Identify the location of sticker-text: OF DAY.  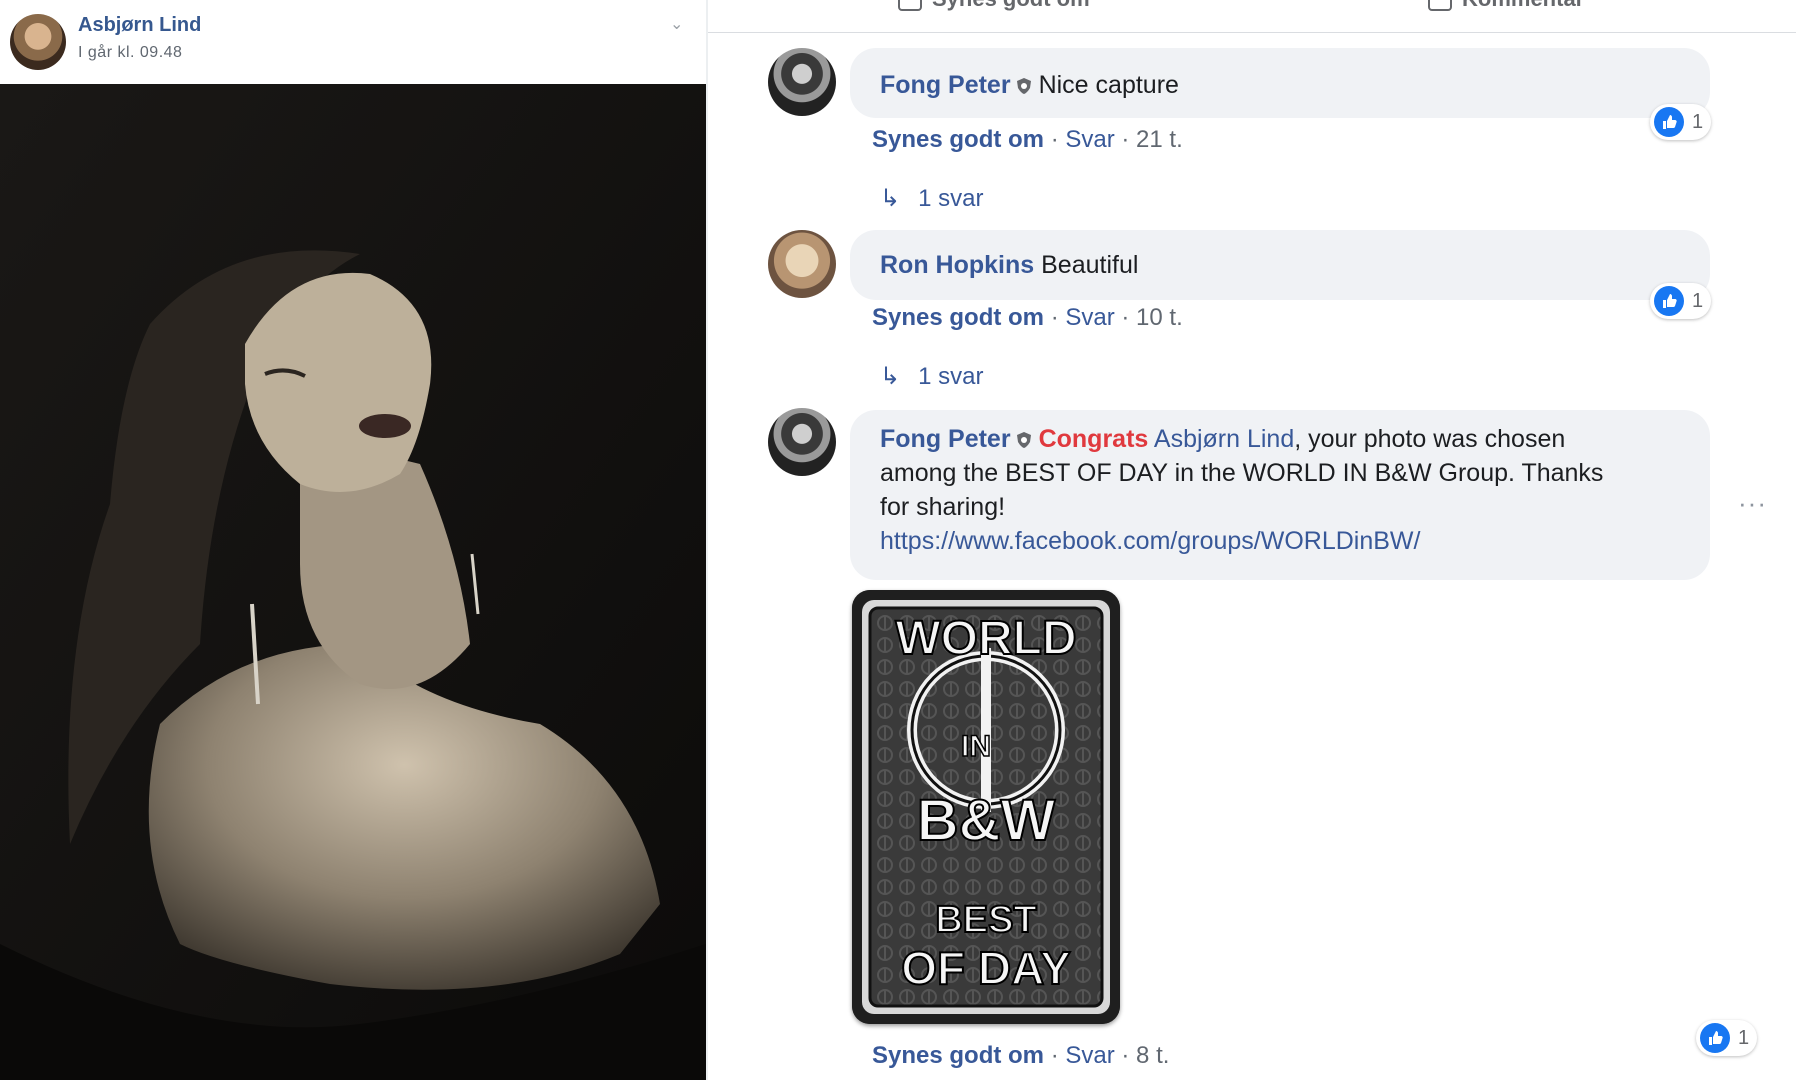
(986, 968).